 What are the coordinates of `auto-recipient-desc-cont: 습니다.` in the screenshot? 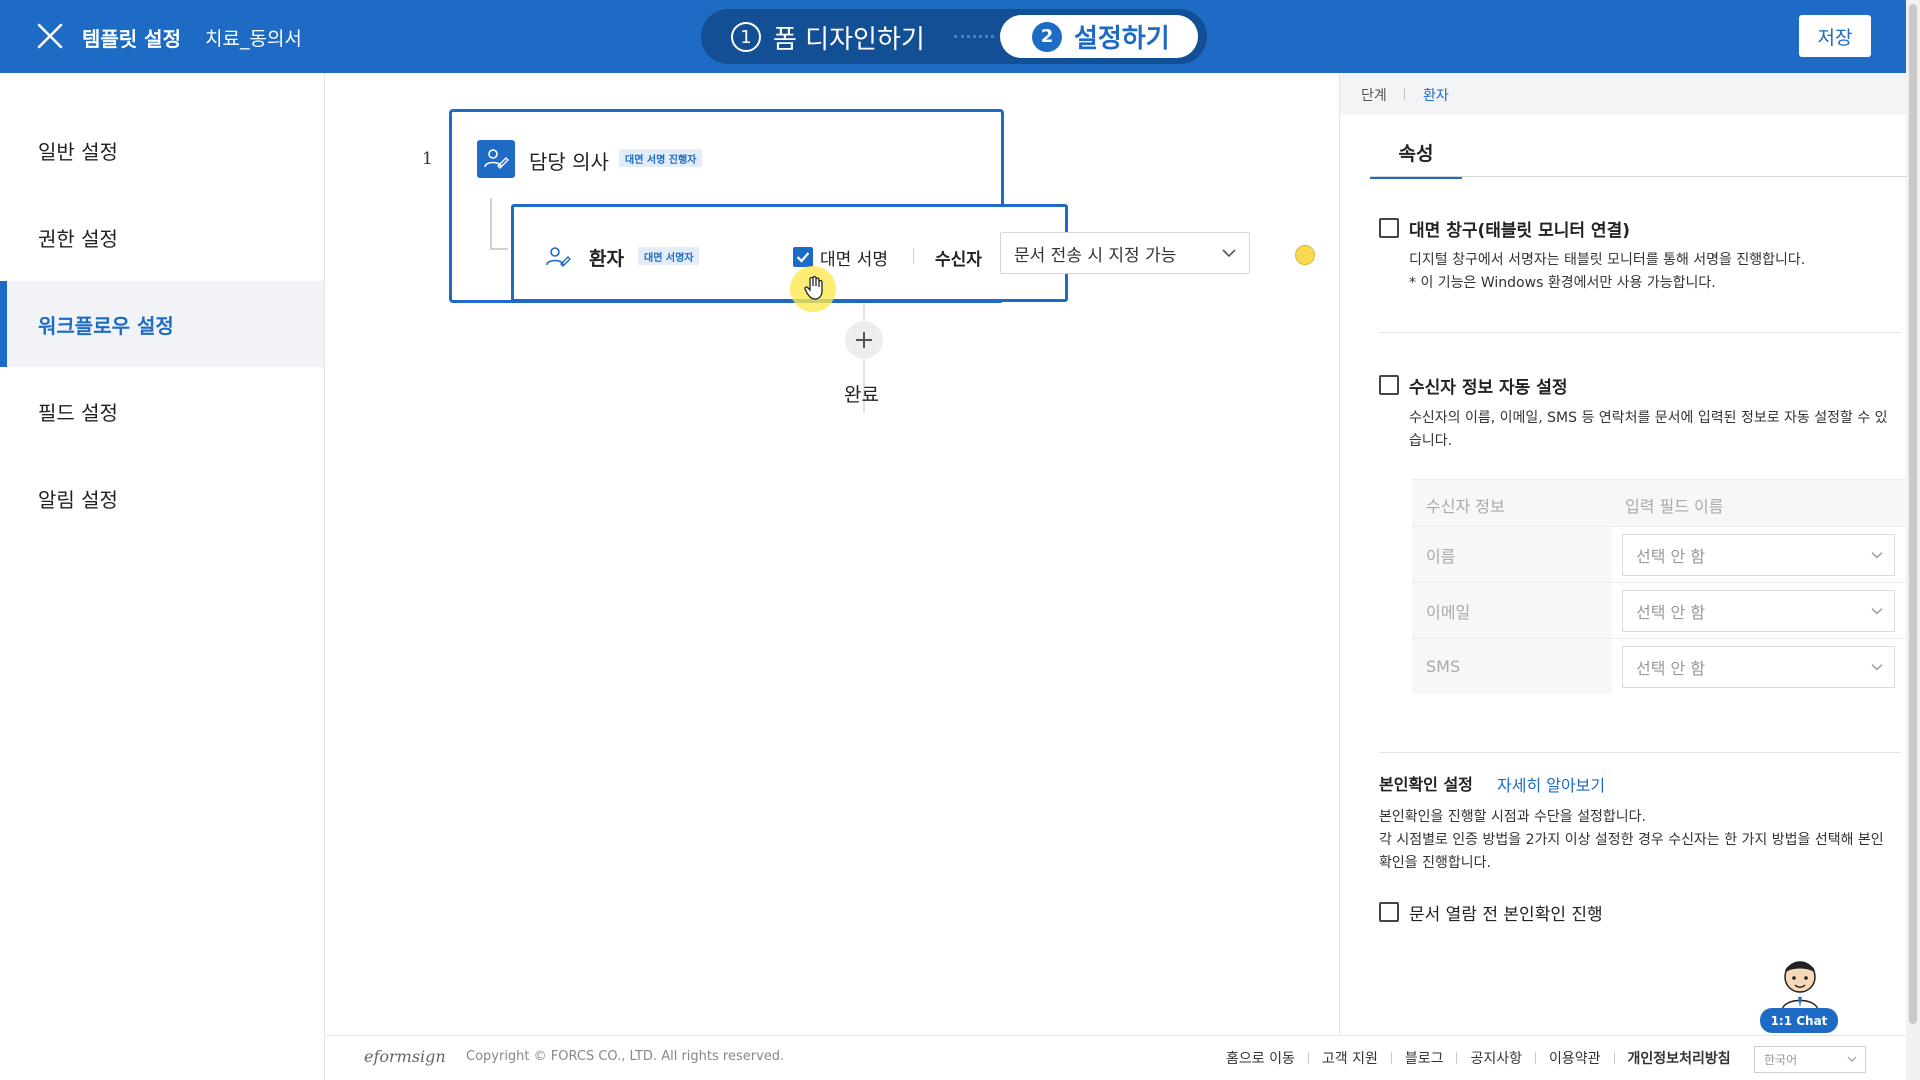 It's located at (1431, 441).